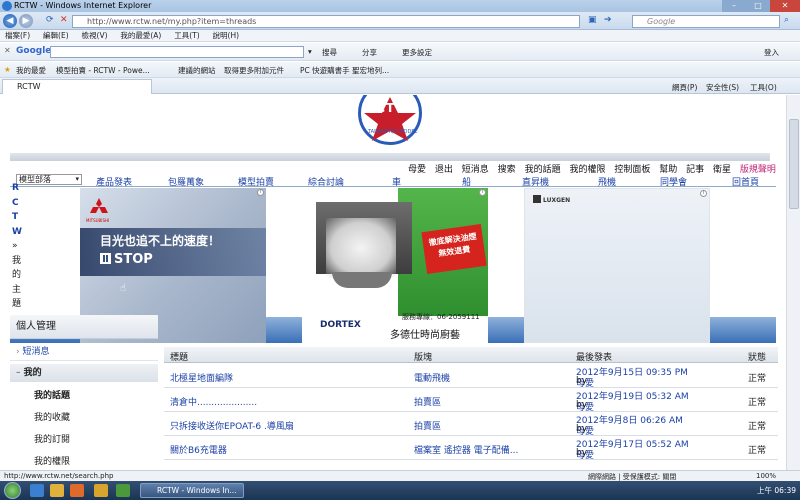 This screenshot has height=500, width=800. Describe the element at coordinates (10, 21) in the screenshot. I see `back-button: ◀` at that location.